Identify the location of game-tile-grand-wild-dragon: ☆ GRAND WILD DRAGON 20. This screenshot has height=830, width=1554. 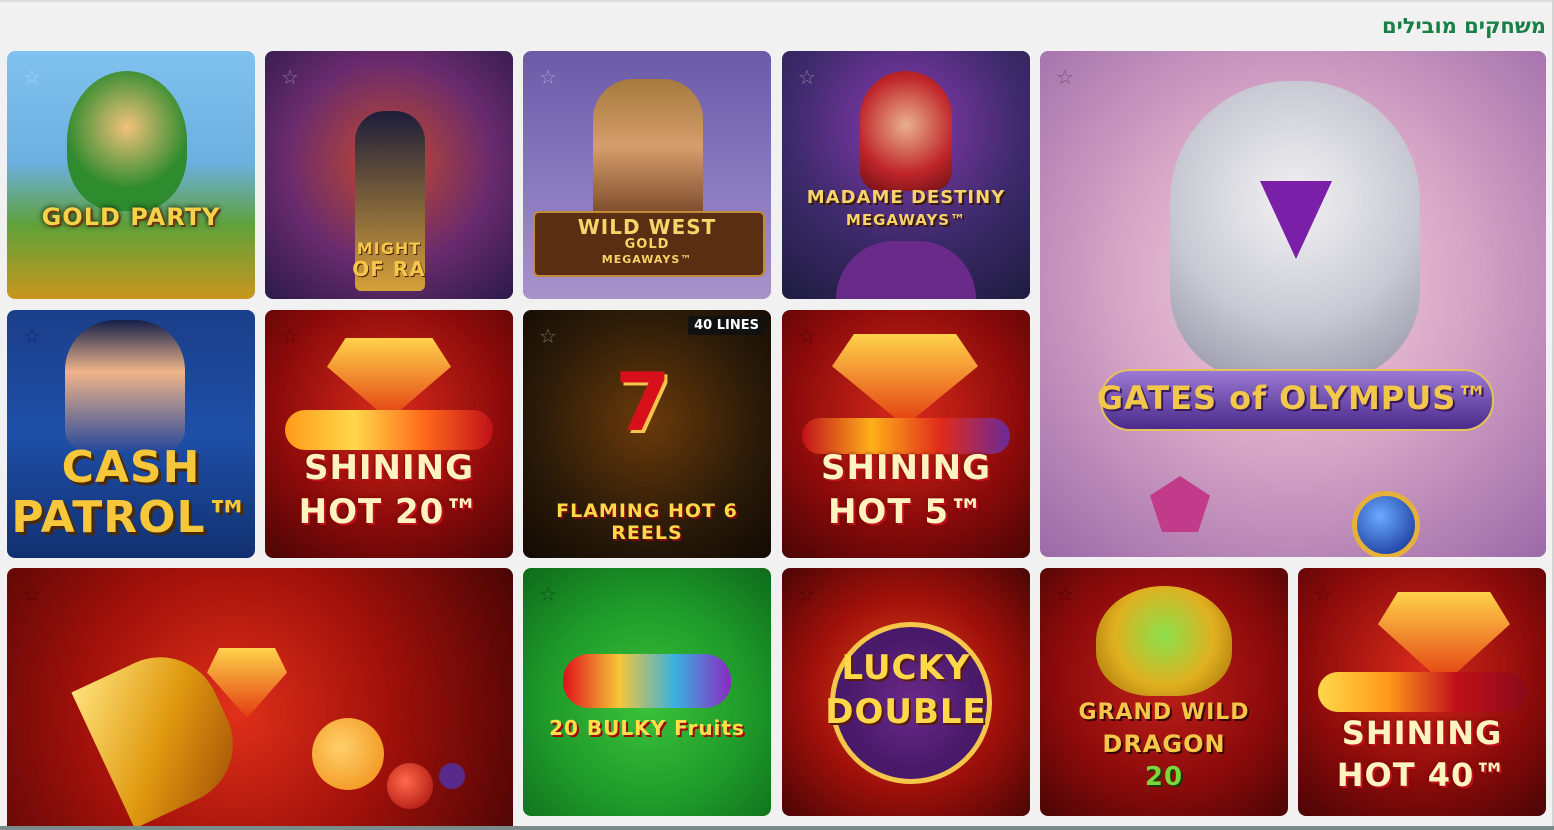
(1164, 692).